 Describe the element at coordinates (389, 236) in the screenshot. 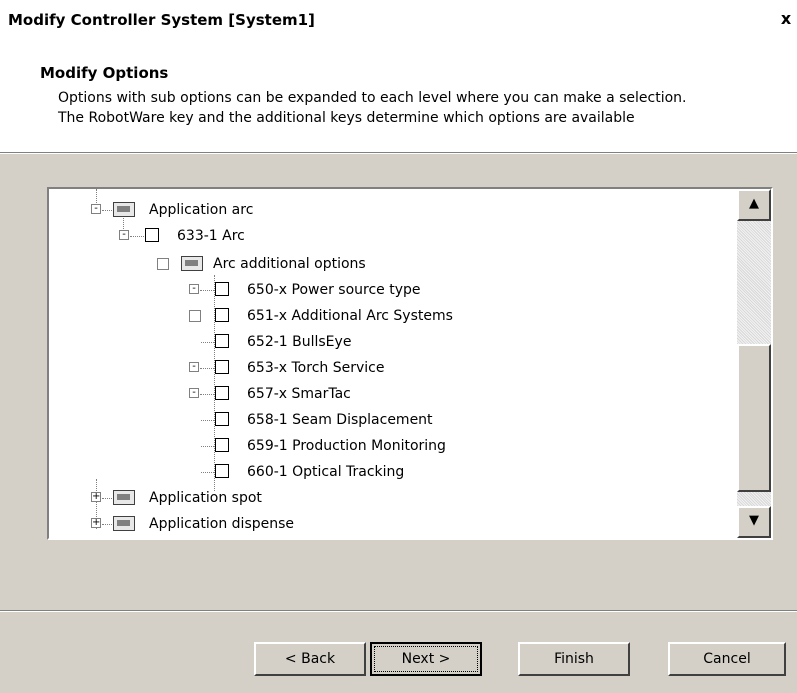

I see `tree-item-633-1-arc: - 633-1 Arc` at that location.